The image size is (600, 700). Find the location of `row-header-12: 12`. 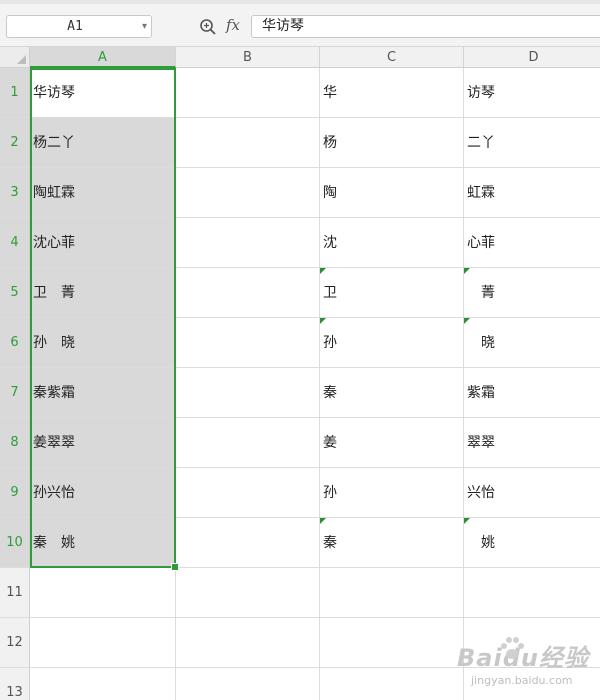

row-header-12: 12 is located at coordinates (15, 643).